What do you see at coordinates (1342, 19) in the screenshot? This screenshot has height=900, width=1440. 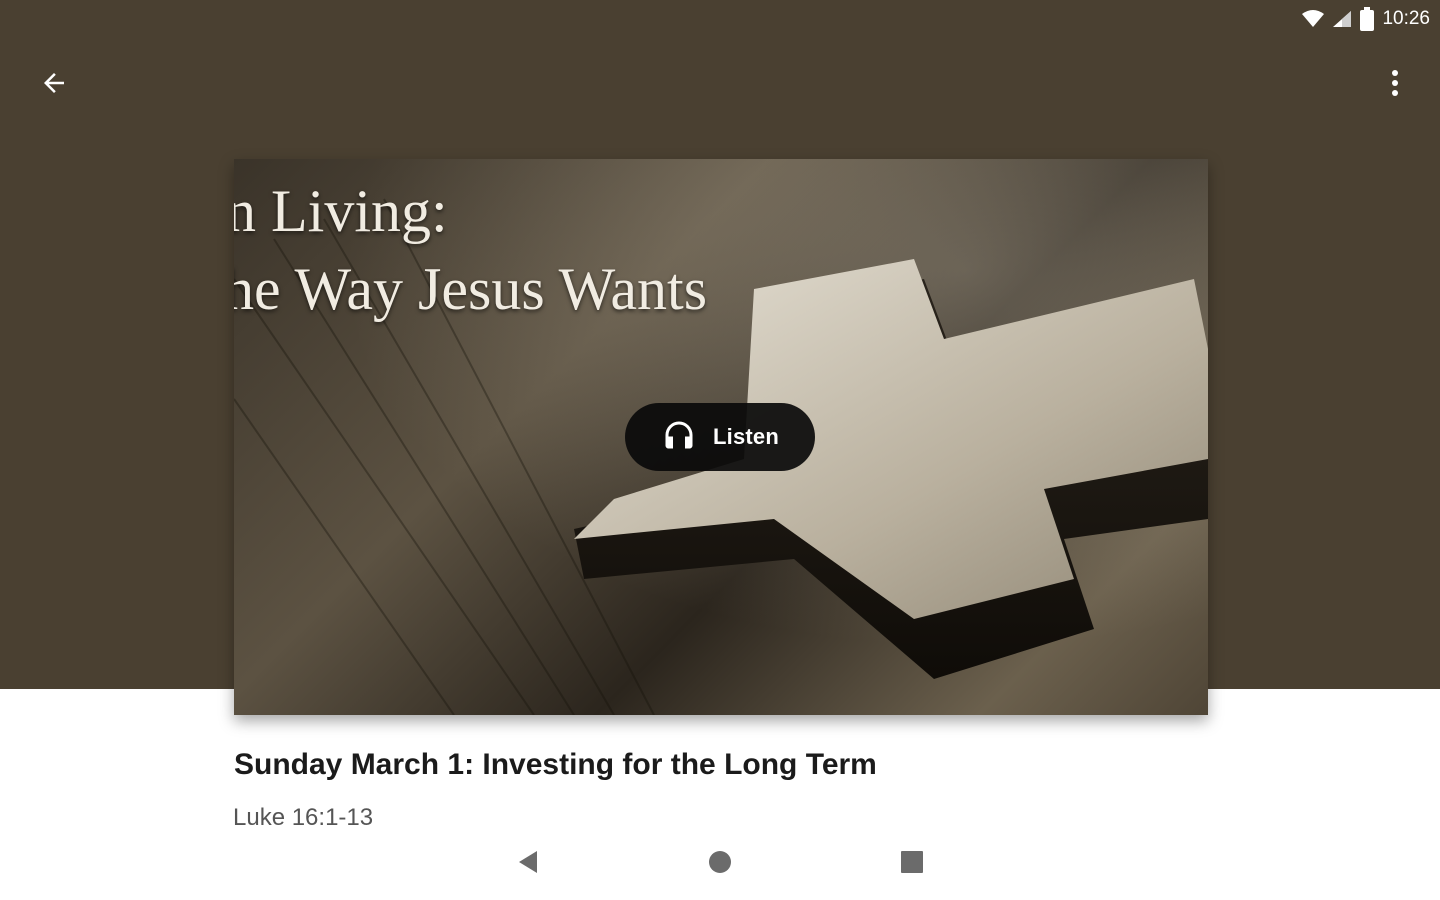 I see `cell-signal-icon` at bounding box center [1342, 19].